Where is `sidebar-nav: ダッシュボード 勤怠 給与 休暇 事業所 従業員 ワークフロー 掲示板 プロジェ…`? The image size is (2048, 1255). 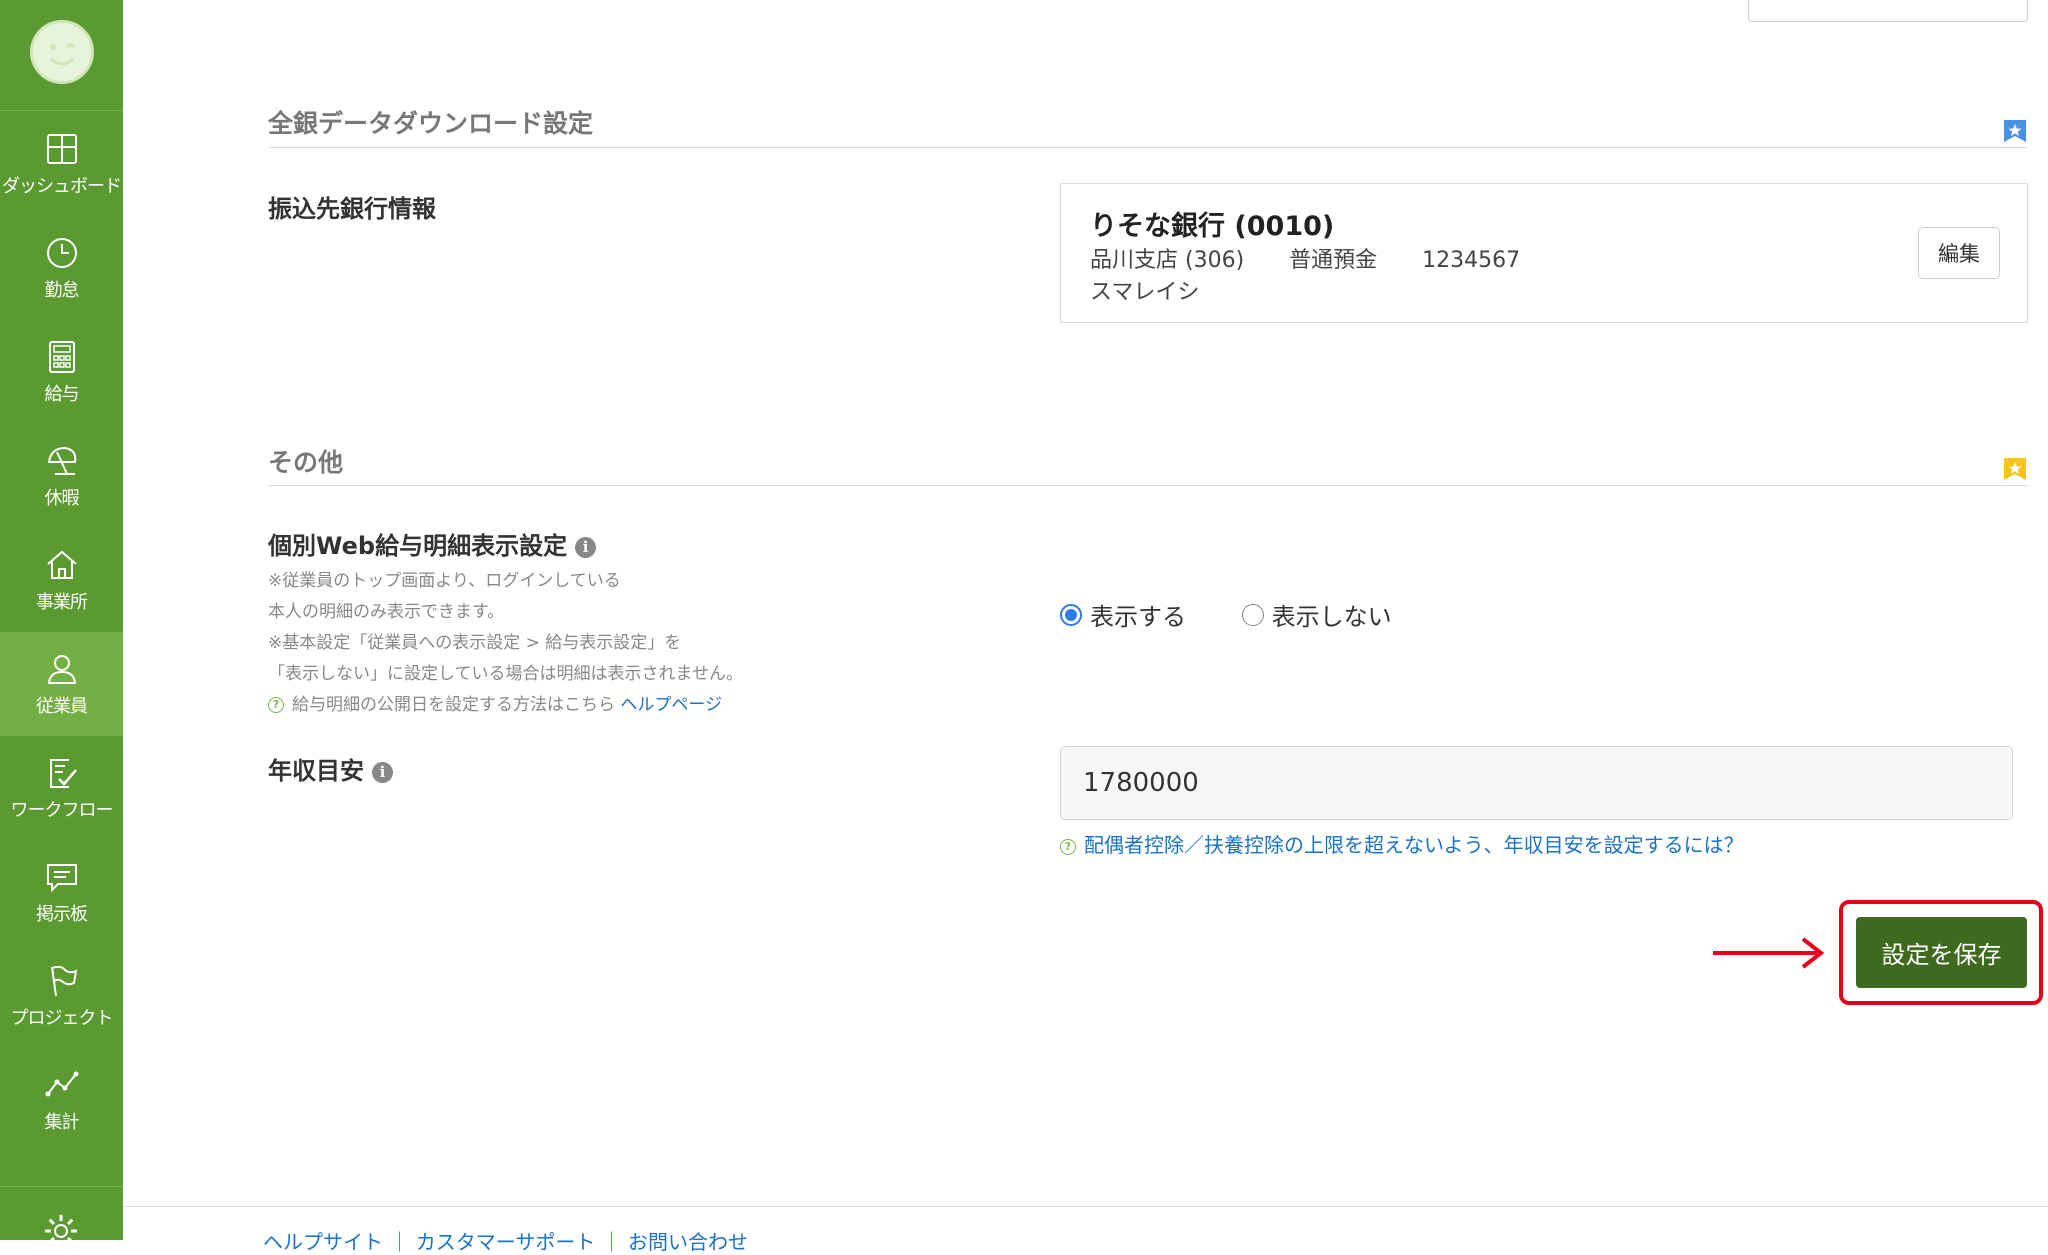 sidebar-nav: ダッシュボード 勤怠 給与 休暇 事業所 従業員 ワークフロー 掲示板 プロジェ… is located at coordinates (61, 623).